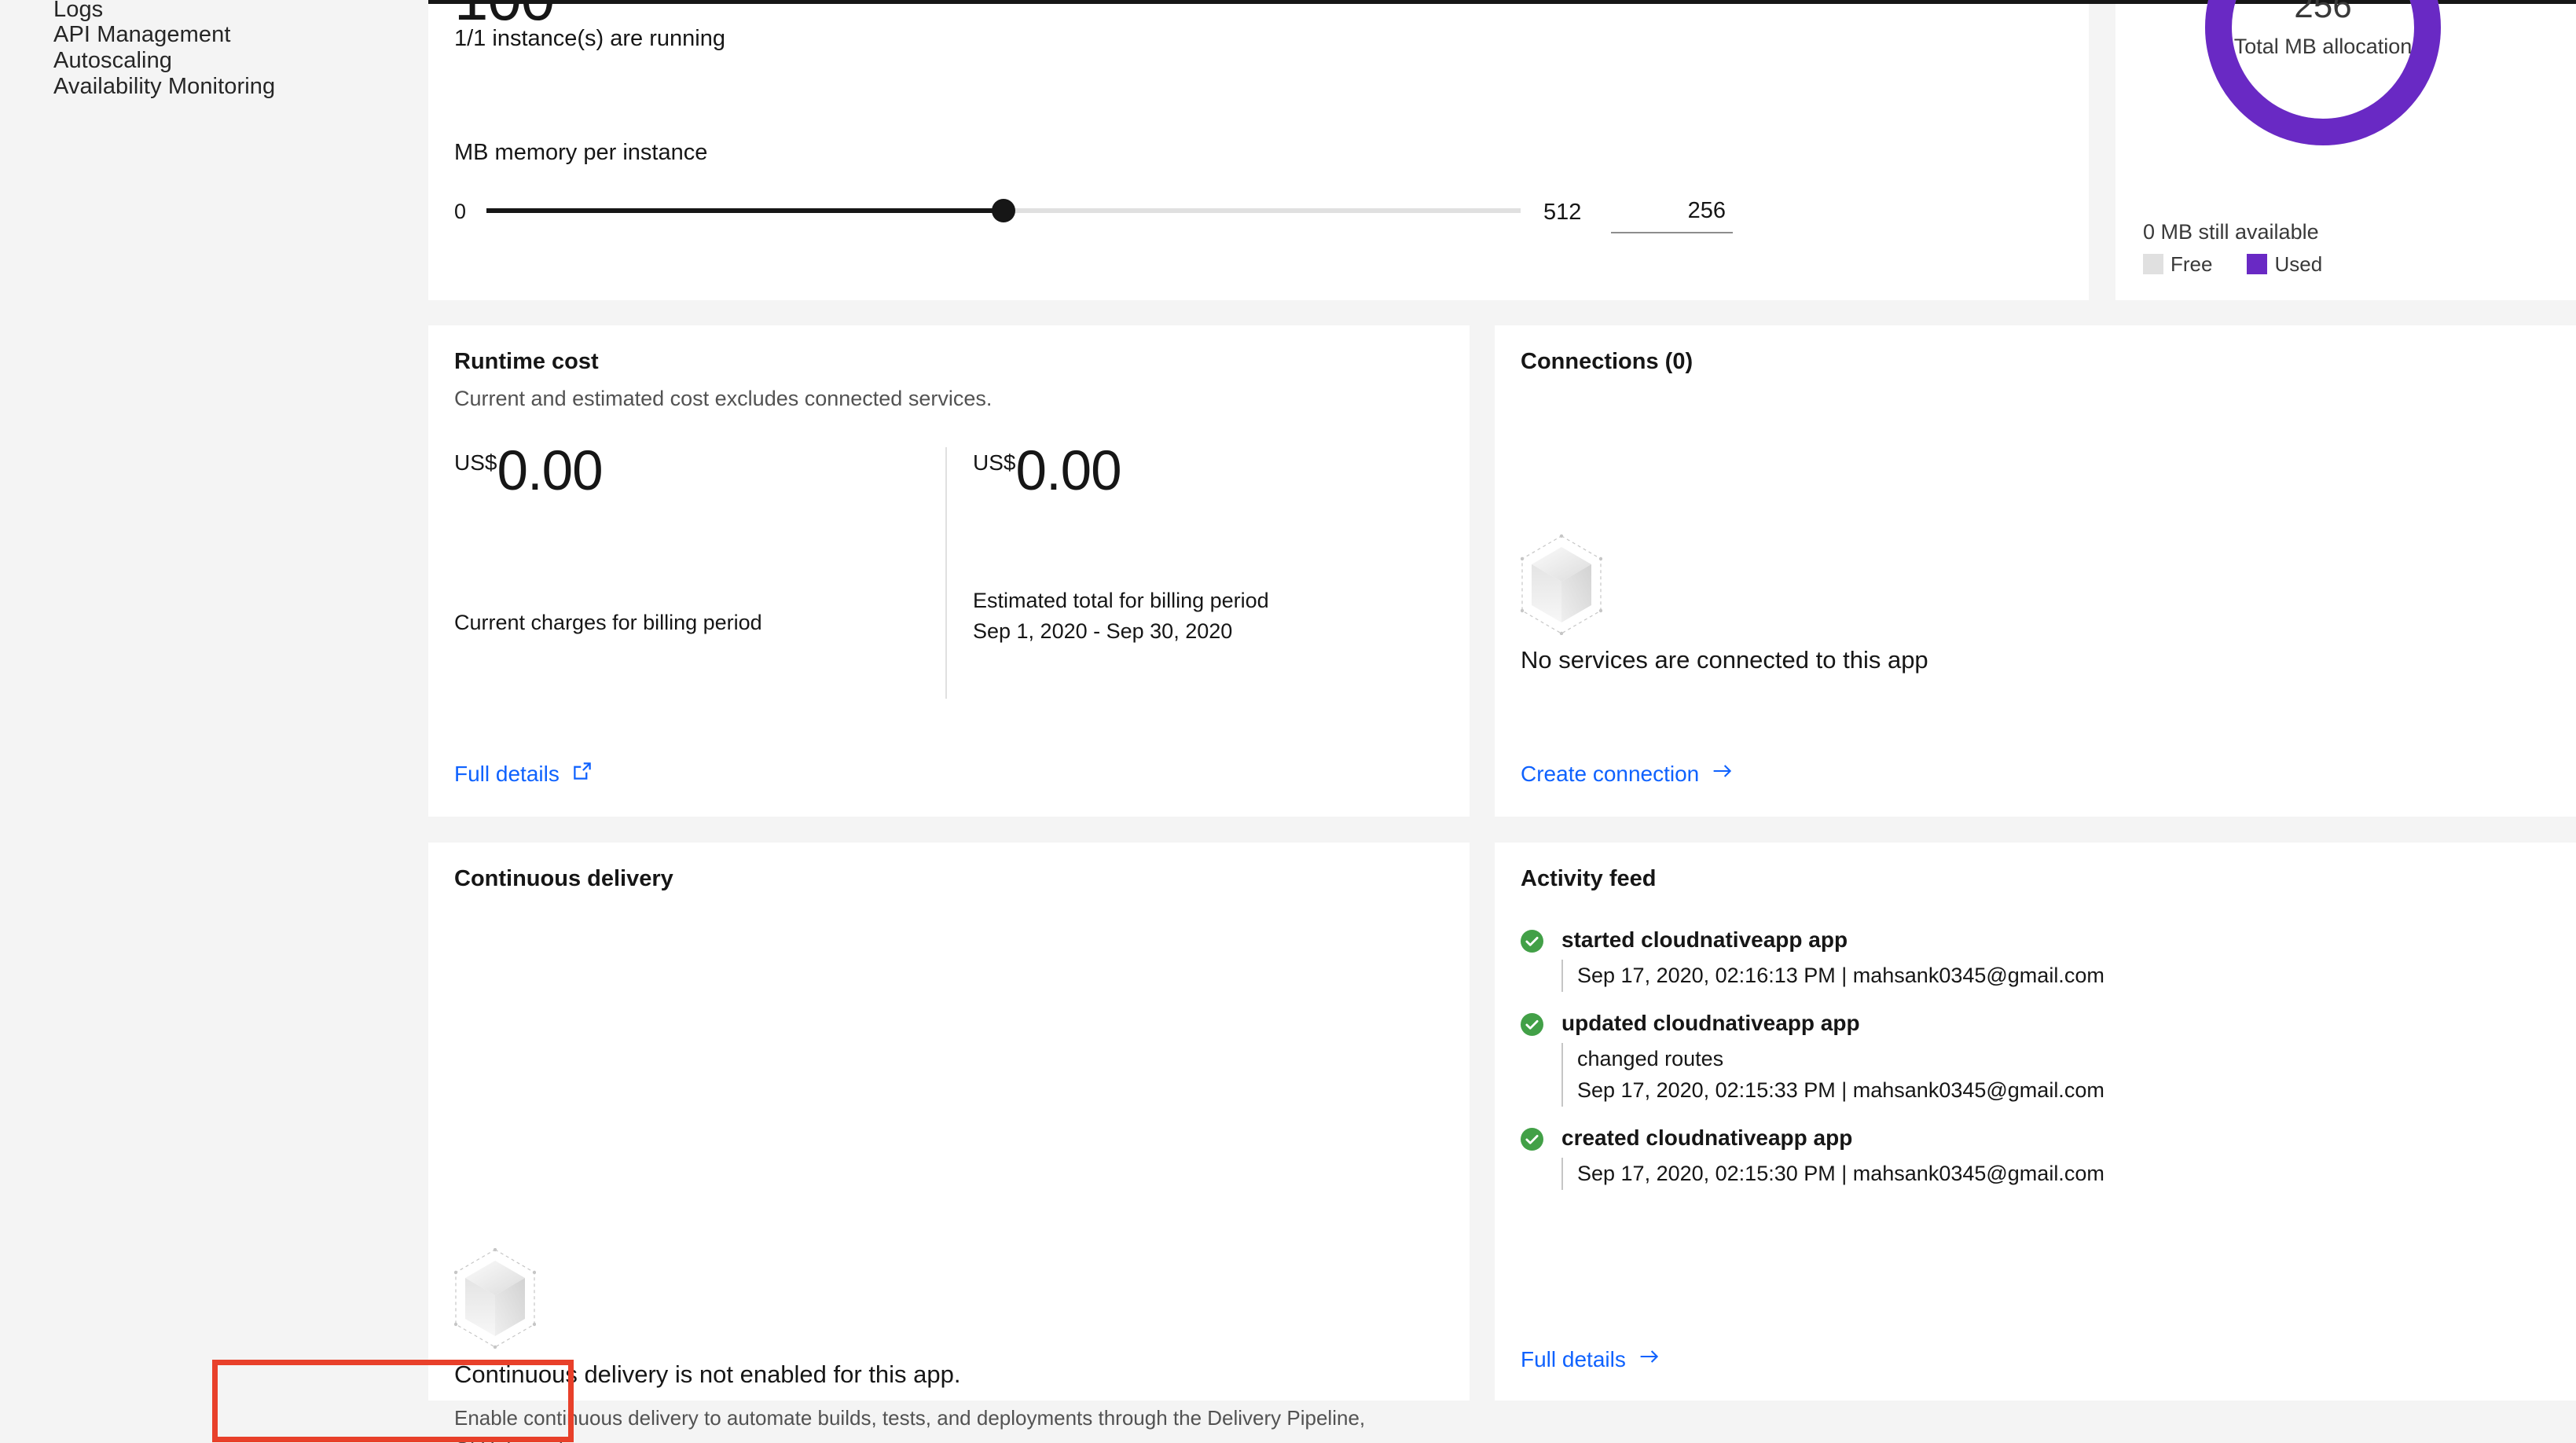 The image size is (2576, 1443). Describe the element at coordinates (1068, 471) in the screenshot. I see `estimated-total-value: 0.00` at that location.